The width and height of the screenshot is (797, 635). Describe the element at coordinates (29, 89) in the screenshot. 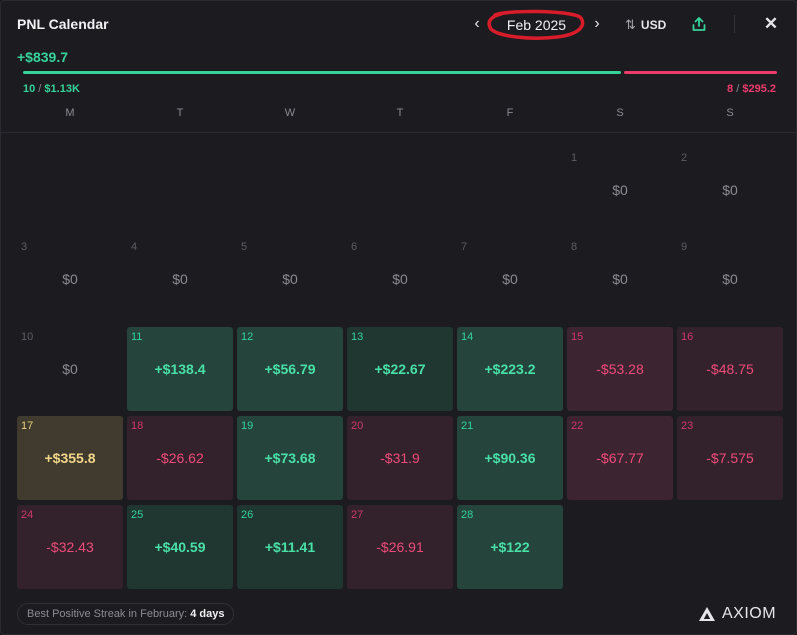

I see `wins-count: 10` at that location.